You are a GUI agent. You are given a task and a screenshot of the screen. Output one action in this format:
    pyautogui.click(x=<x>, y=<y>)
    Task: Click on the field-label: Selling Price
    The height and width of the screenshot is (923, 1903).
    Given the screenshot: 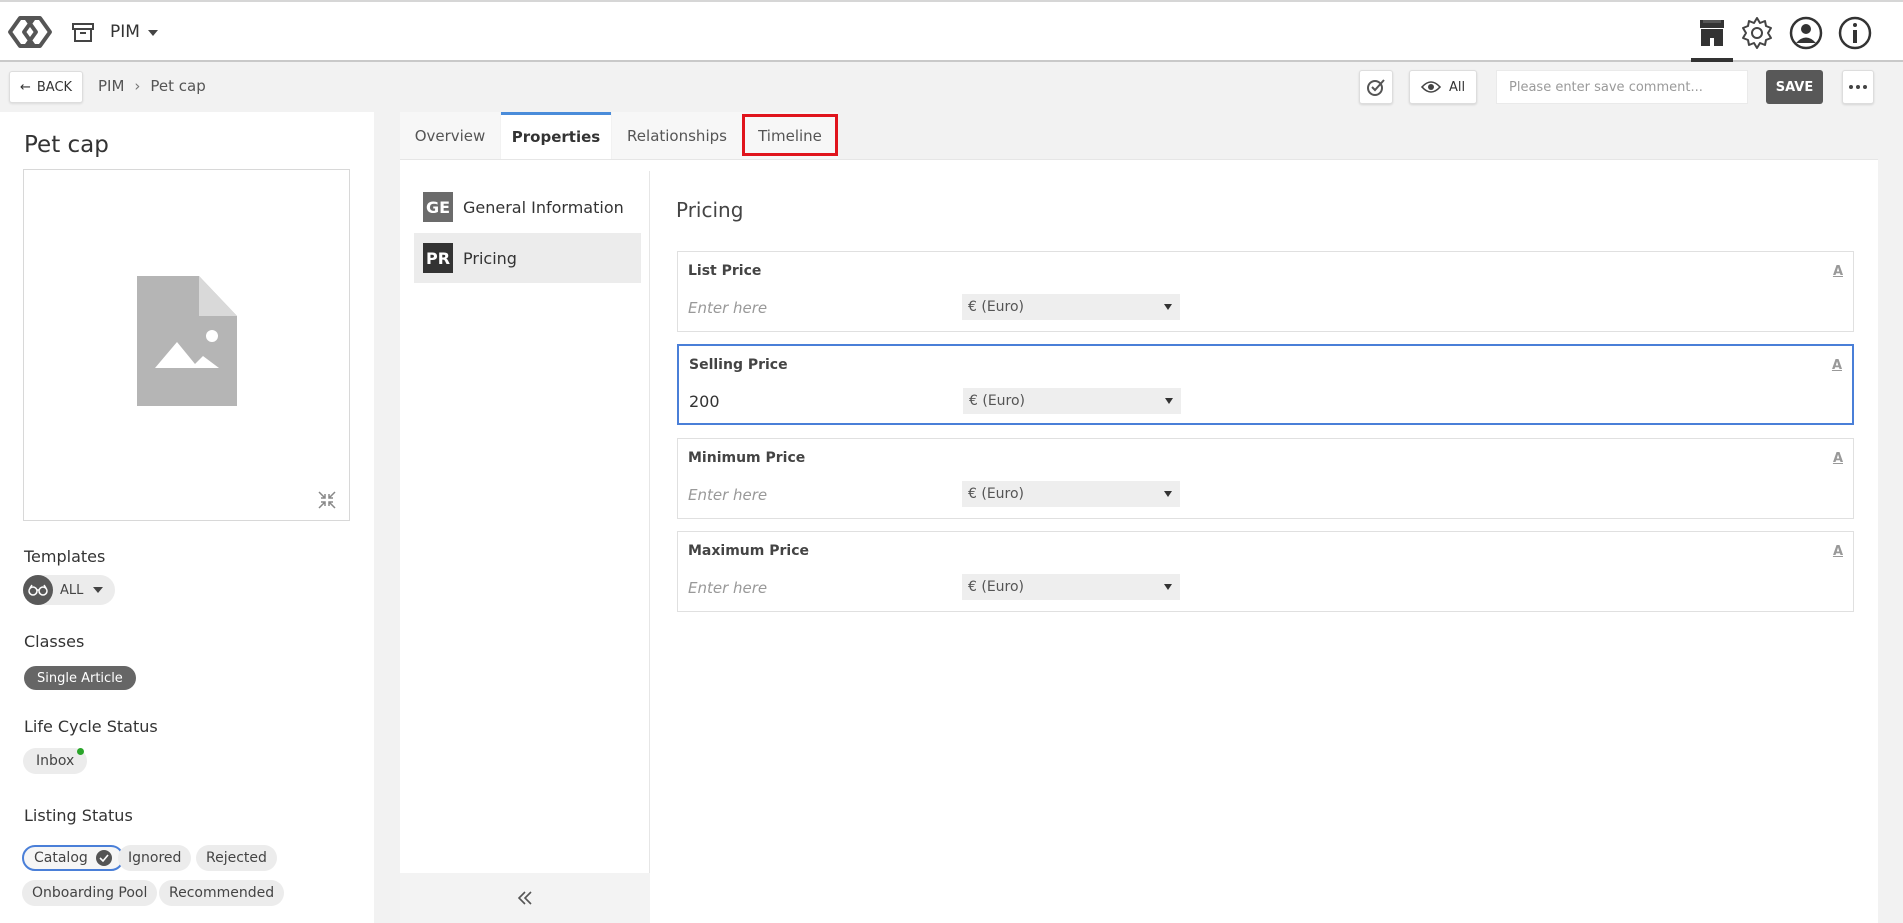 What is the action you would take?
    pyautogui.click(x=738, y=365)
    